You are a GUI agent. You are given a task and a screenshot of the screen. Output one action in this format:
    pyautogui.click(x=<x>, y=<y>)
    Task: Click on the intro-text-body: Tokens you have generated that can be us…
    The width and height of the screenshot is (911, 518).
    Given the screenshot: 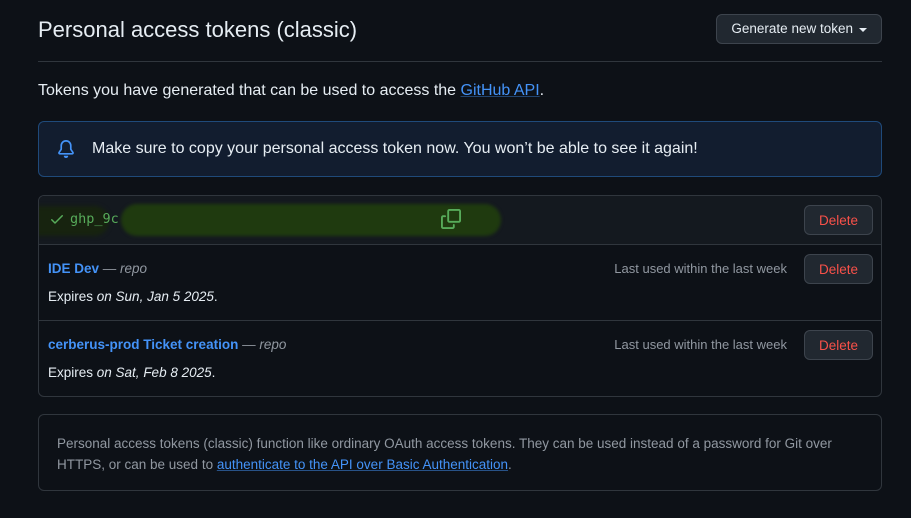 What is the action you would take?
    pyautogui.click(x=249, y=90)
    